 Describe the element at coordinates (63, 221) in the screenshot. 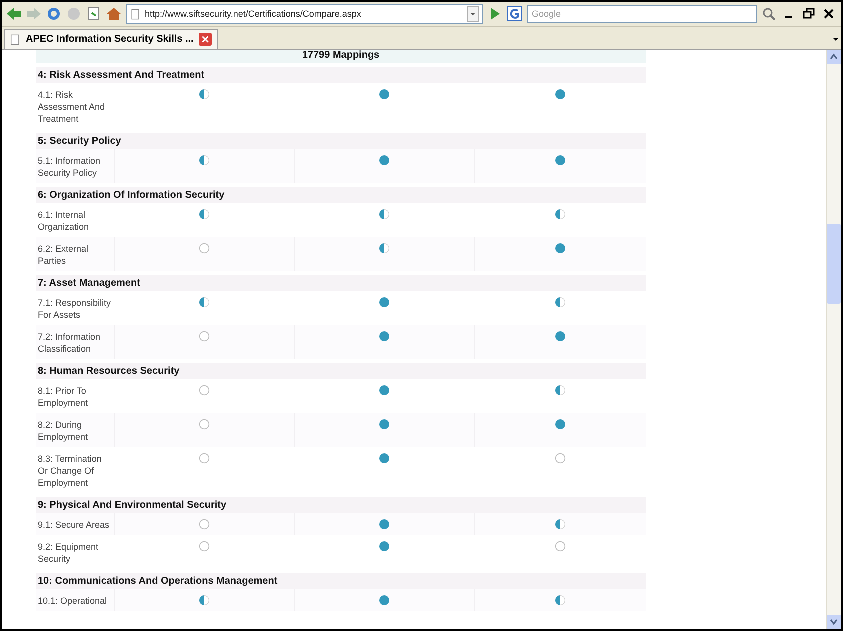

I see `row-label: 6.1: Internal Organization` at that location.